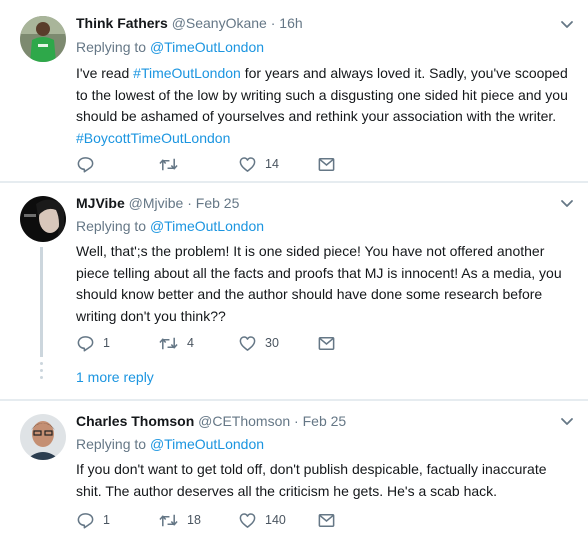 This screenshot has height=539, width=588. Describe the element at coordinates (272, 164) in the screenshot. I see `like-count: 14` at that location.